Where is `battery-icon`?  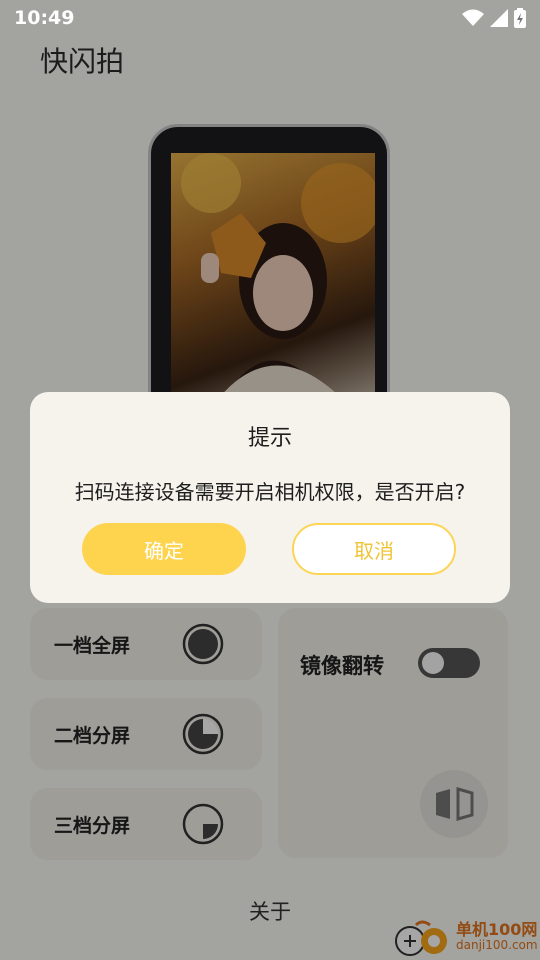
battery-icon is located at coordinates (520, 18).